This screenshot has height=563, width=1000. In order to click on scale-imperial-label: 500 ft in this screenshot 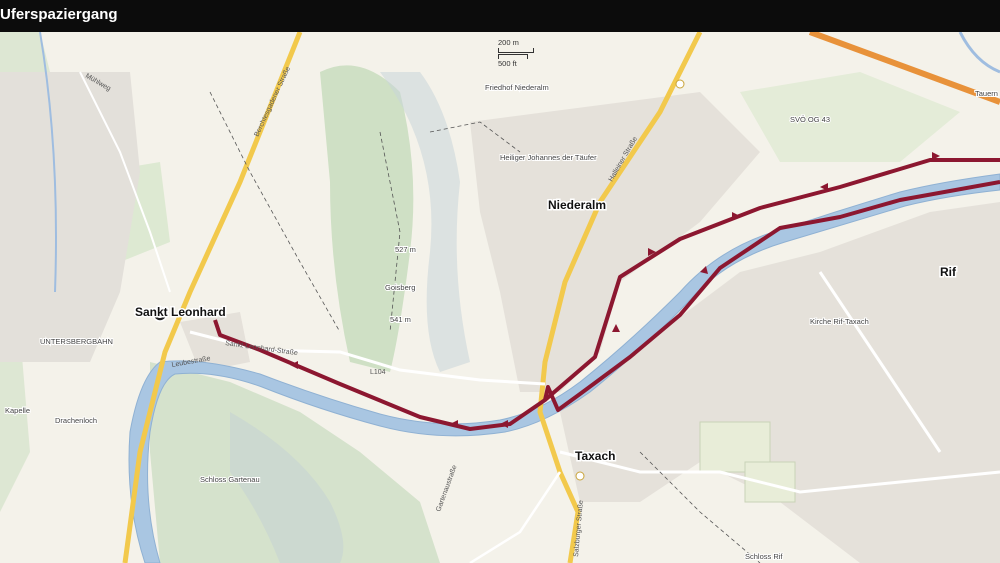, I will do `click(507, 63)`.